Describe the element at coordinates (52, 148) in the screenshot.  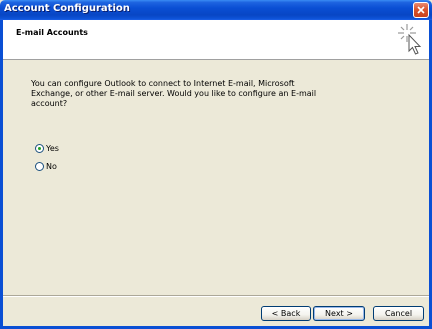
I see `yes-label: Yes` at that location.